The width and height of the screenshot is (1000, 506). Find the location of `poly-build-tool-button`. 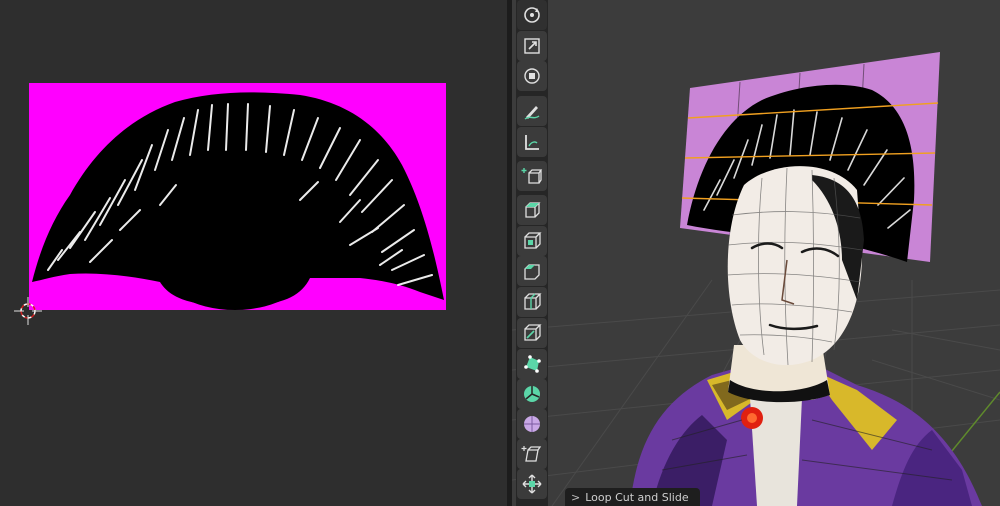

poly-build-tool-button is located at coordinates (532, 364).